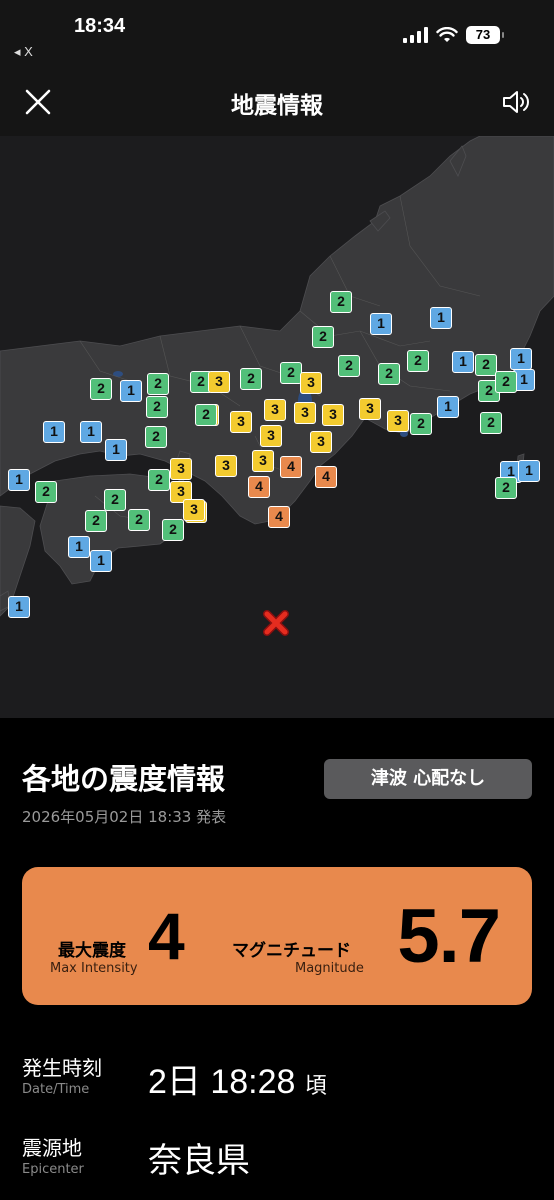  I want to click on epicenter-icon, so click(276, 623).